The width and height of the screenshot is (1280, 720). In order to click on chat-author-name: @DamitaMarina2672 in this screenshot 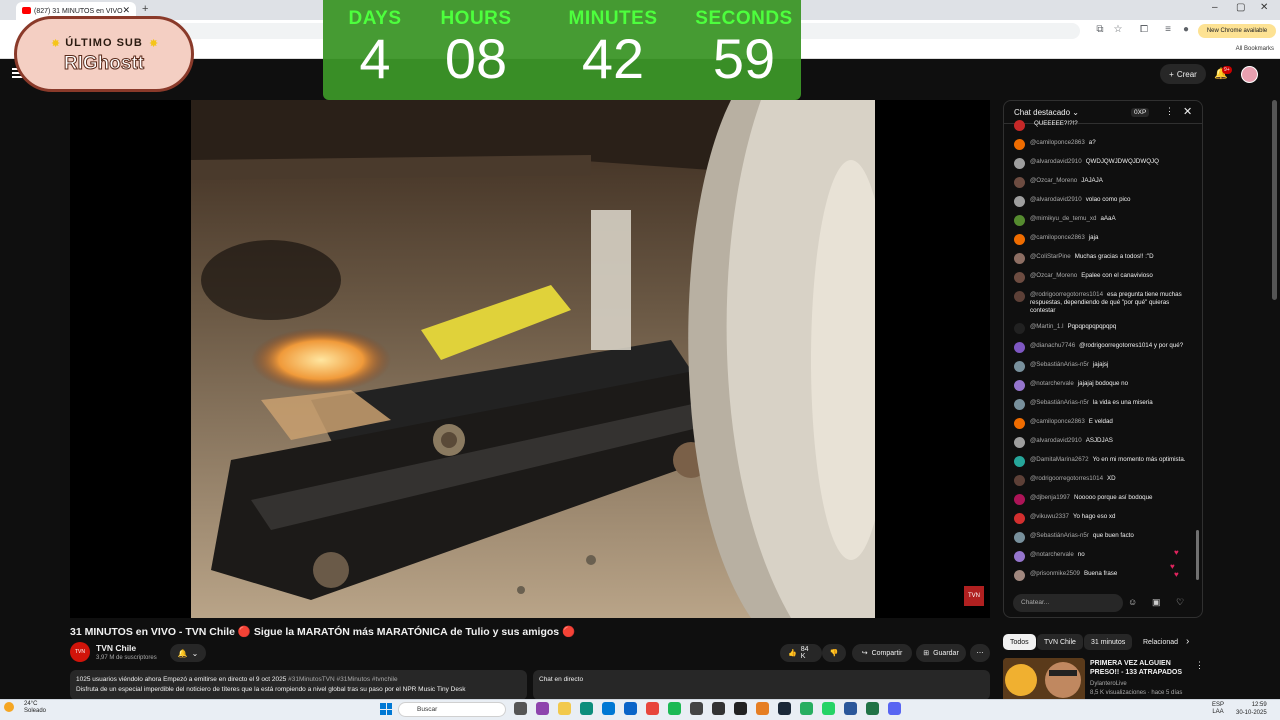, I will do `click(1059, 459)`.